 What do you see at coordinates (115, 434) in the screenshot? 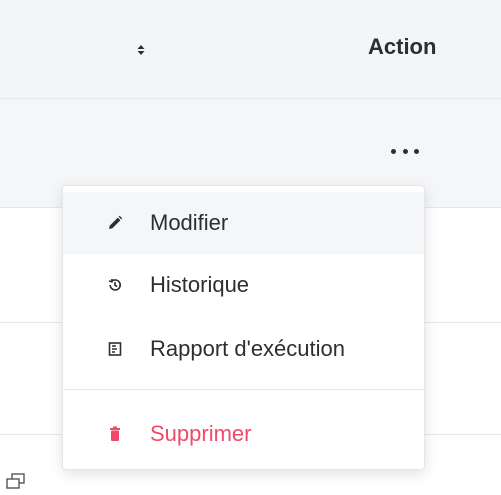
I see `trash-icon` at bounding box center [115, 434].